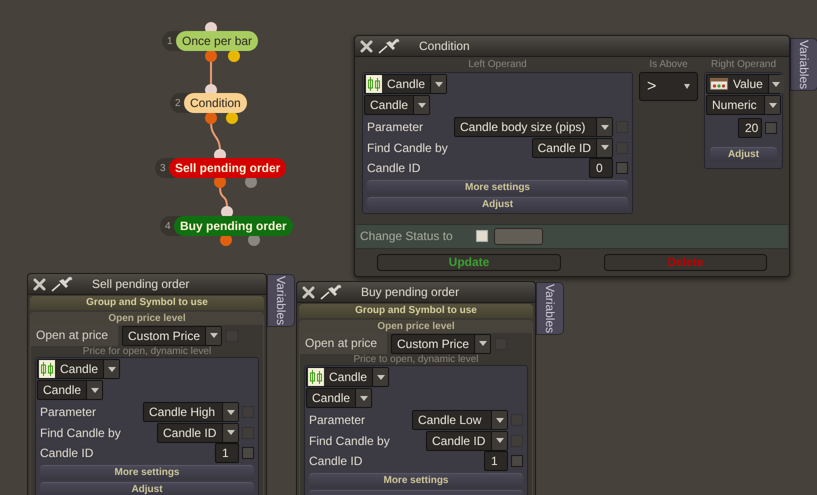 This screenshot has width=817, height=495. Describe the element at coordinates (217, 41) in the screenshot. I see `node-label: Once per bar` at that location.